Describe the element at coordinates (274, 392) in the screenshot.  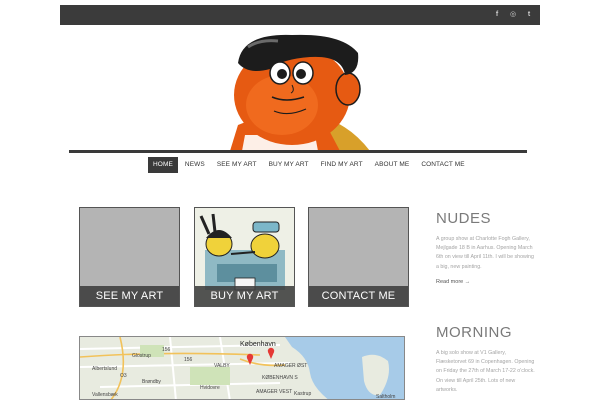
I see `map-label-amager-vest: AMAGER VEST` at that location.